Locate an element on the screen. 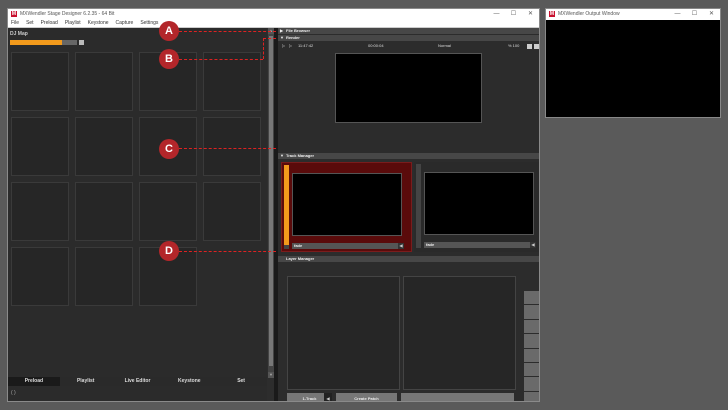 This screenshot has width=728, height=410. callout-b-vline is located at coordinates (263, 48).